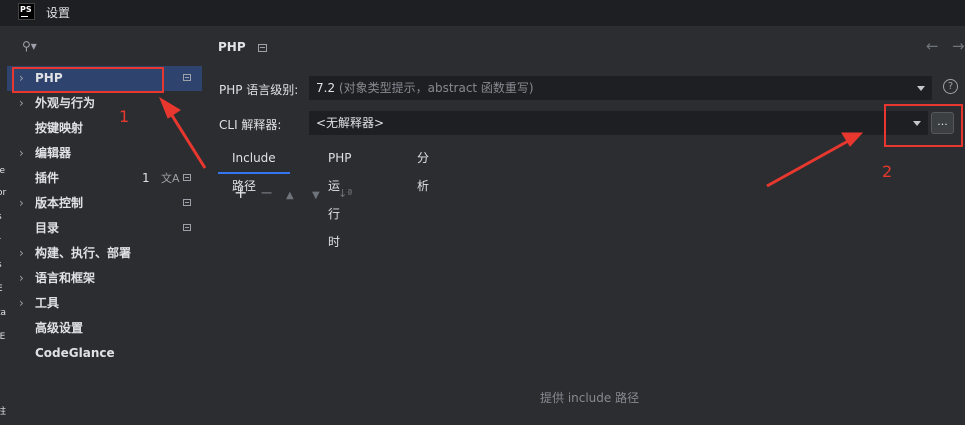  I want to click on annotation-arrow-1-shaft, so click(186, 138).